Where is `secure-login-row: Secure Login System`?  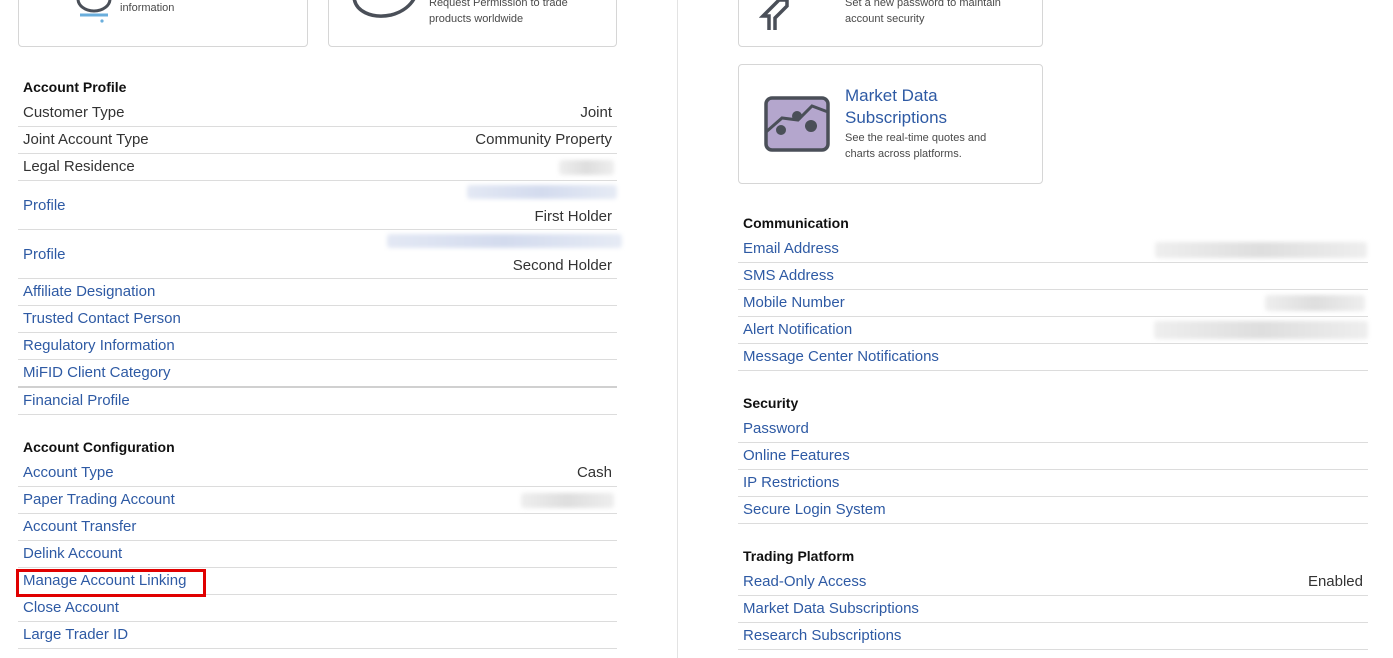 secure-login-row: Secure Login System is located at coordinates (1053, 510).